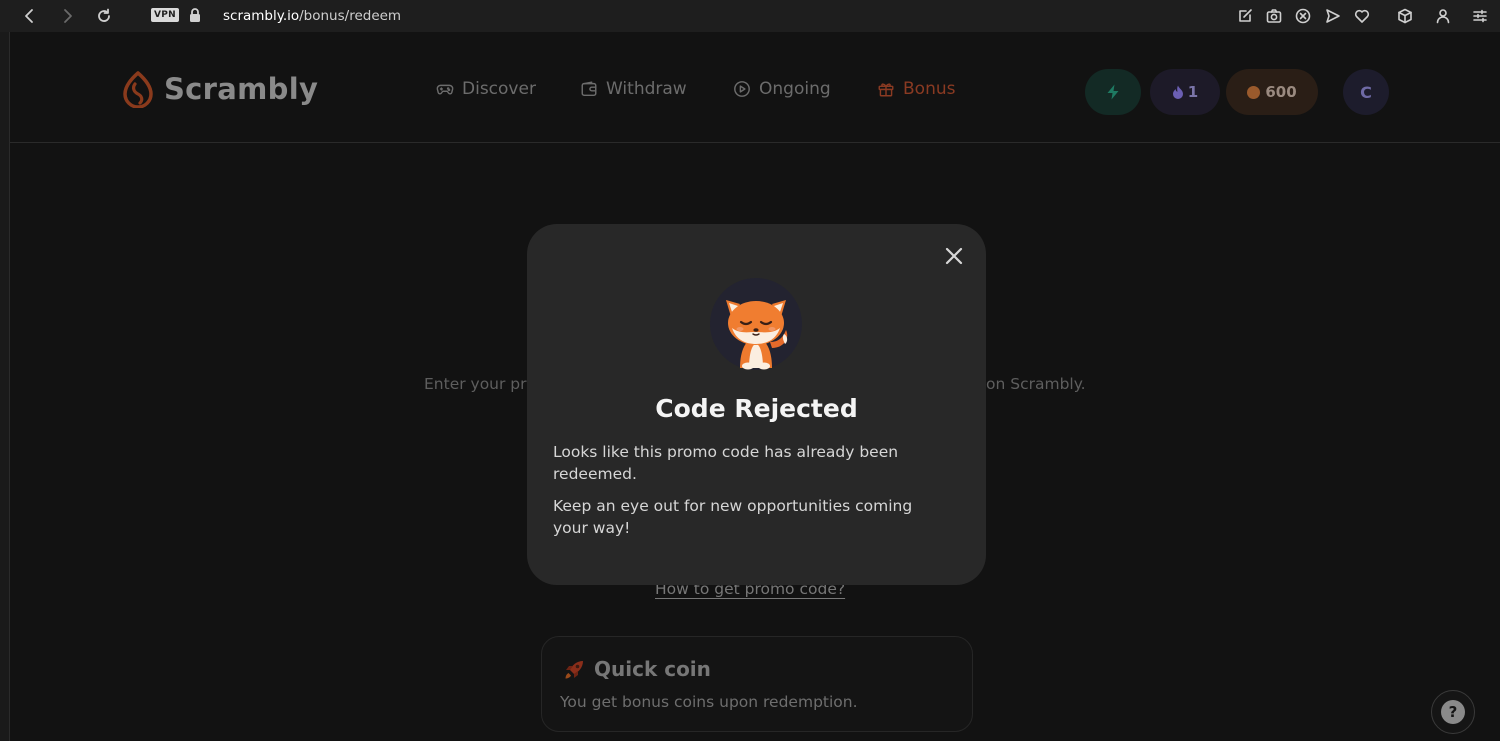 The width and height of the screenshot is (1500, 741). Describe the element at coordinates (1366, 92) in the screenshot. I see `avatar: C` at that location.